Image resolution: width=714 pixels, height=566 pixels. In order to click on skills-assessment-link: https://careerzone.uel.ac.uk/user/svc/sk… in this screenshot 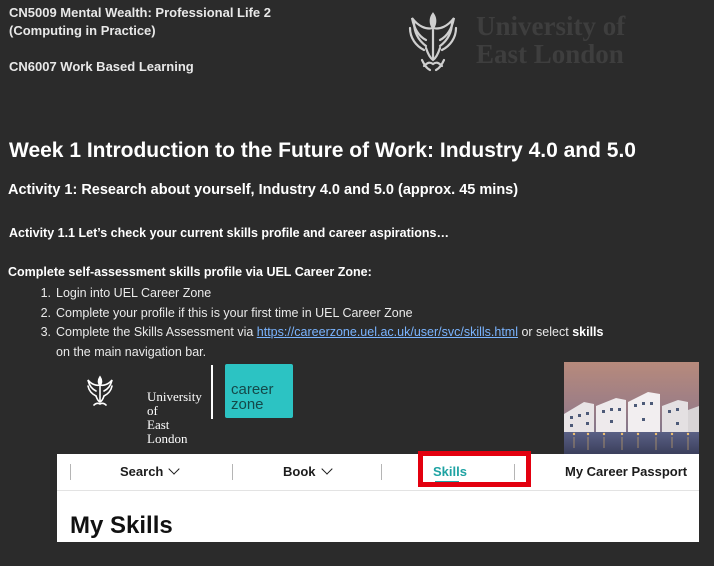, I will do `click(387, 332)`.